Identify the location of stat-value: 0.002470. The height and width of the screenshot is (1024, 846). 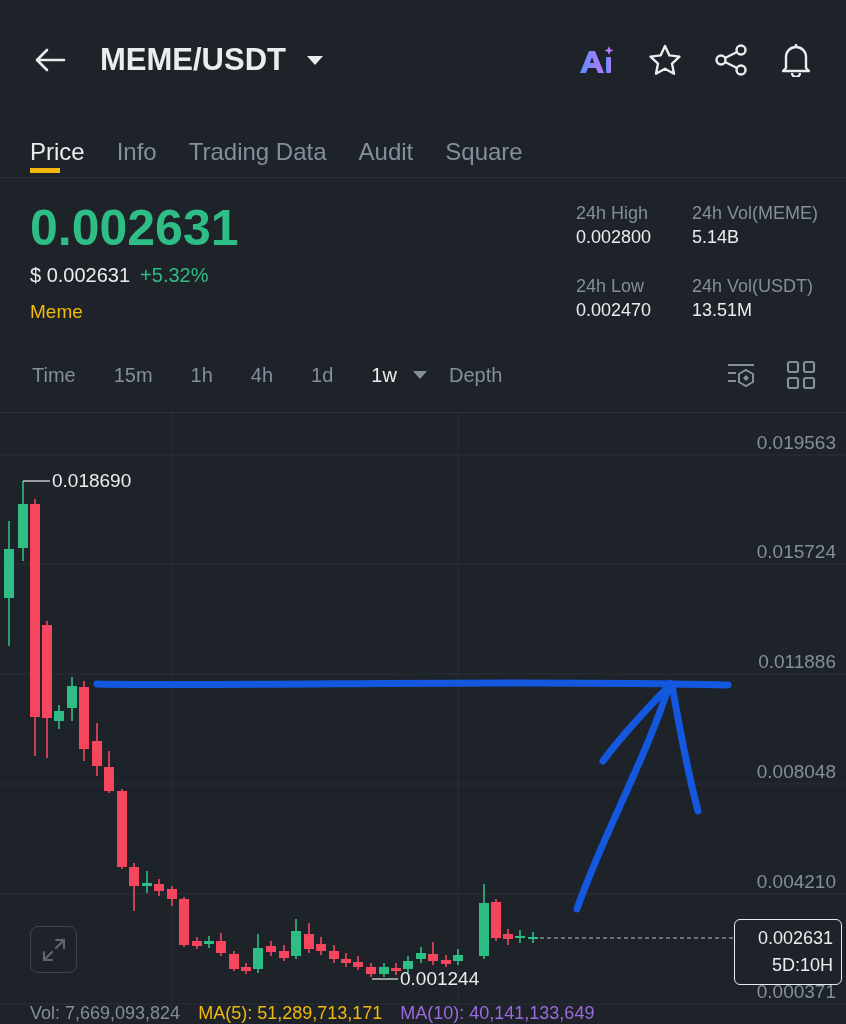
(614, 310).